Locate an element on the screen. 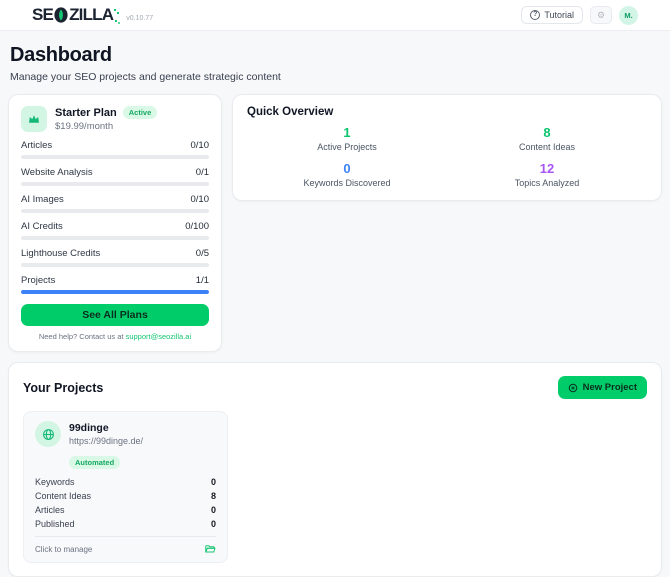 Image resolution: width=670 pixels, height=577 pixels. gear-icon: ⚙ is located at coordinates (601, 14).